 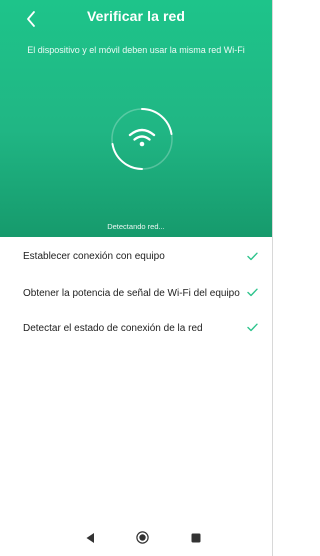 What do you see at coordinates (113, 328) in the screenshot?
I see `step-label: Detectar el estado de conexión de la red` at bounding box center [113, 328].